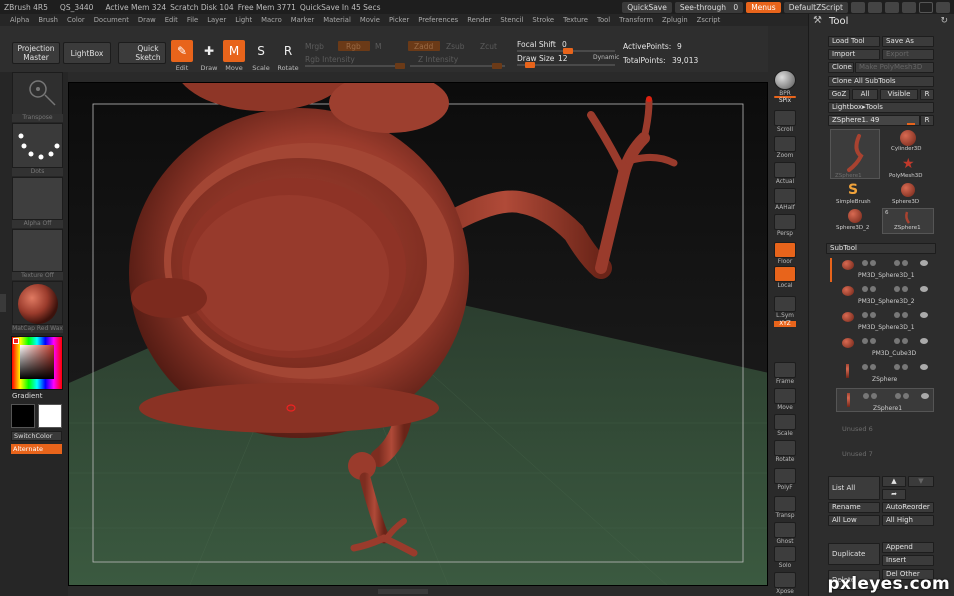  Describe the element at coordinates (927, 120) in the screenshot. I see `zsphere-r-button: R` at that location.